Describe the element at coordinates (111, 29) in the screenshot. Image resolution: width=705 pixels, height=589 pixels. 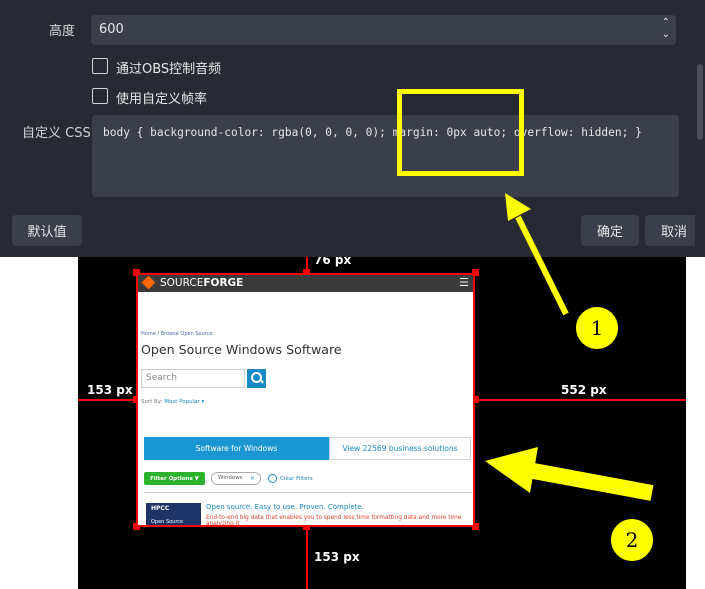
I see `height-value: 600` at that location.